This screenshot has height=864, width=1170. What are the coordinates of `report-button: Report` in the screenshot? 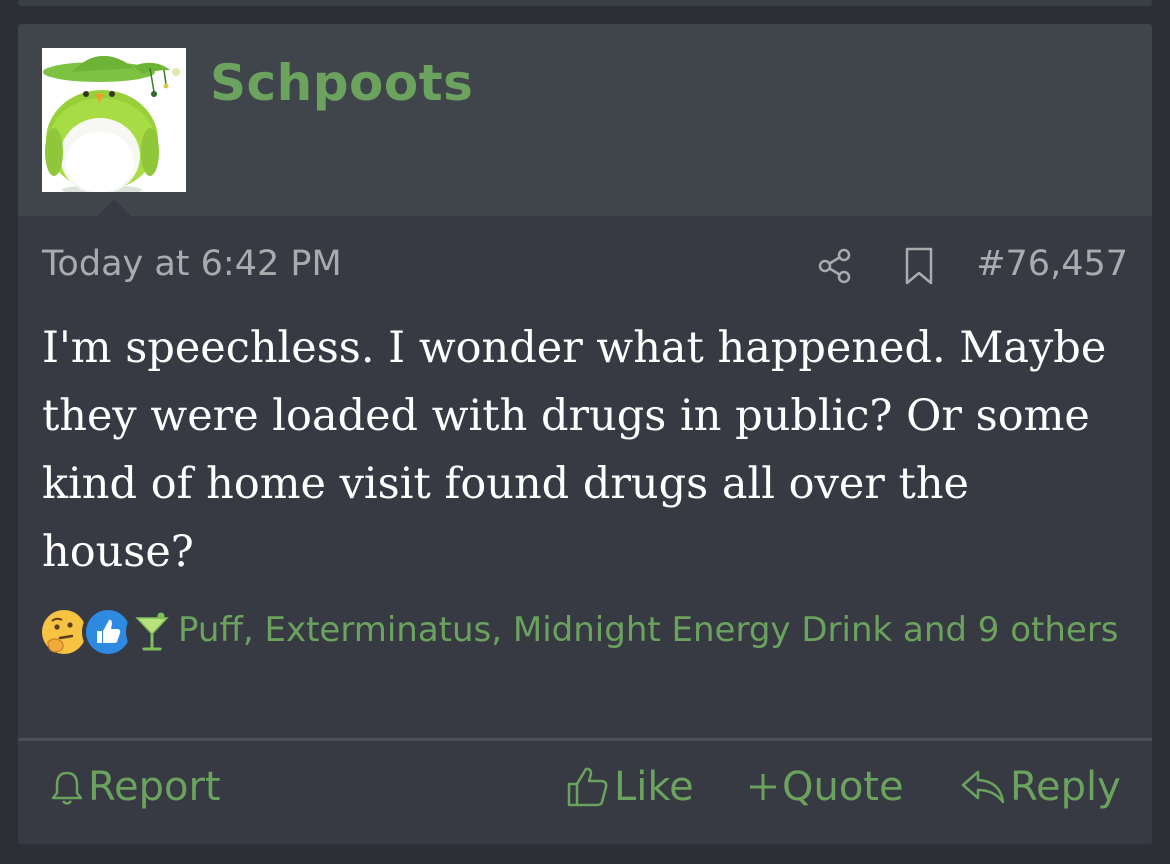 It's located at (135, 787).